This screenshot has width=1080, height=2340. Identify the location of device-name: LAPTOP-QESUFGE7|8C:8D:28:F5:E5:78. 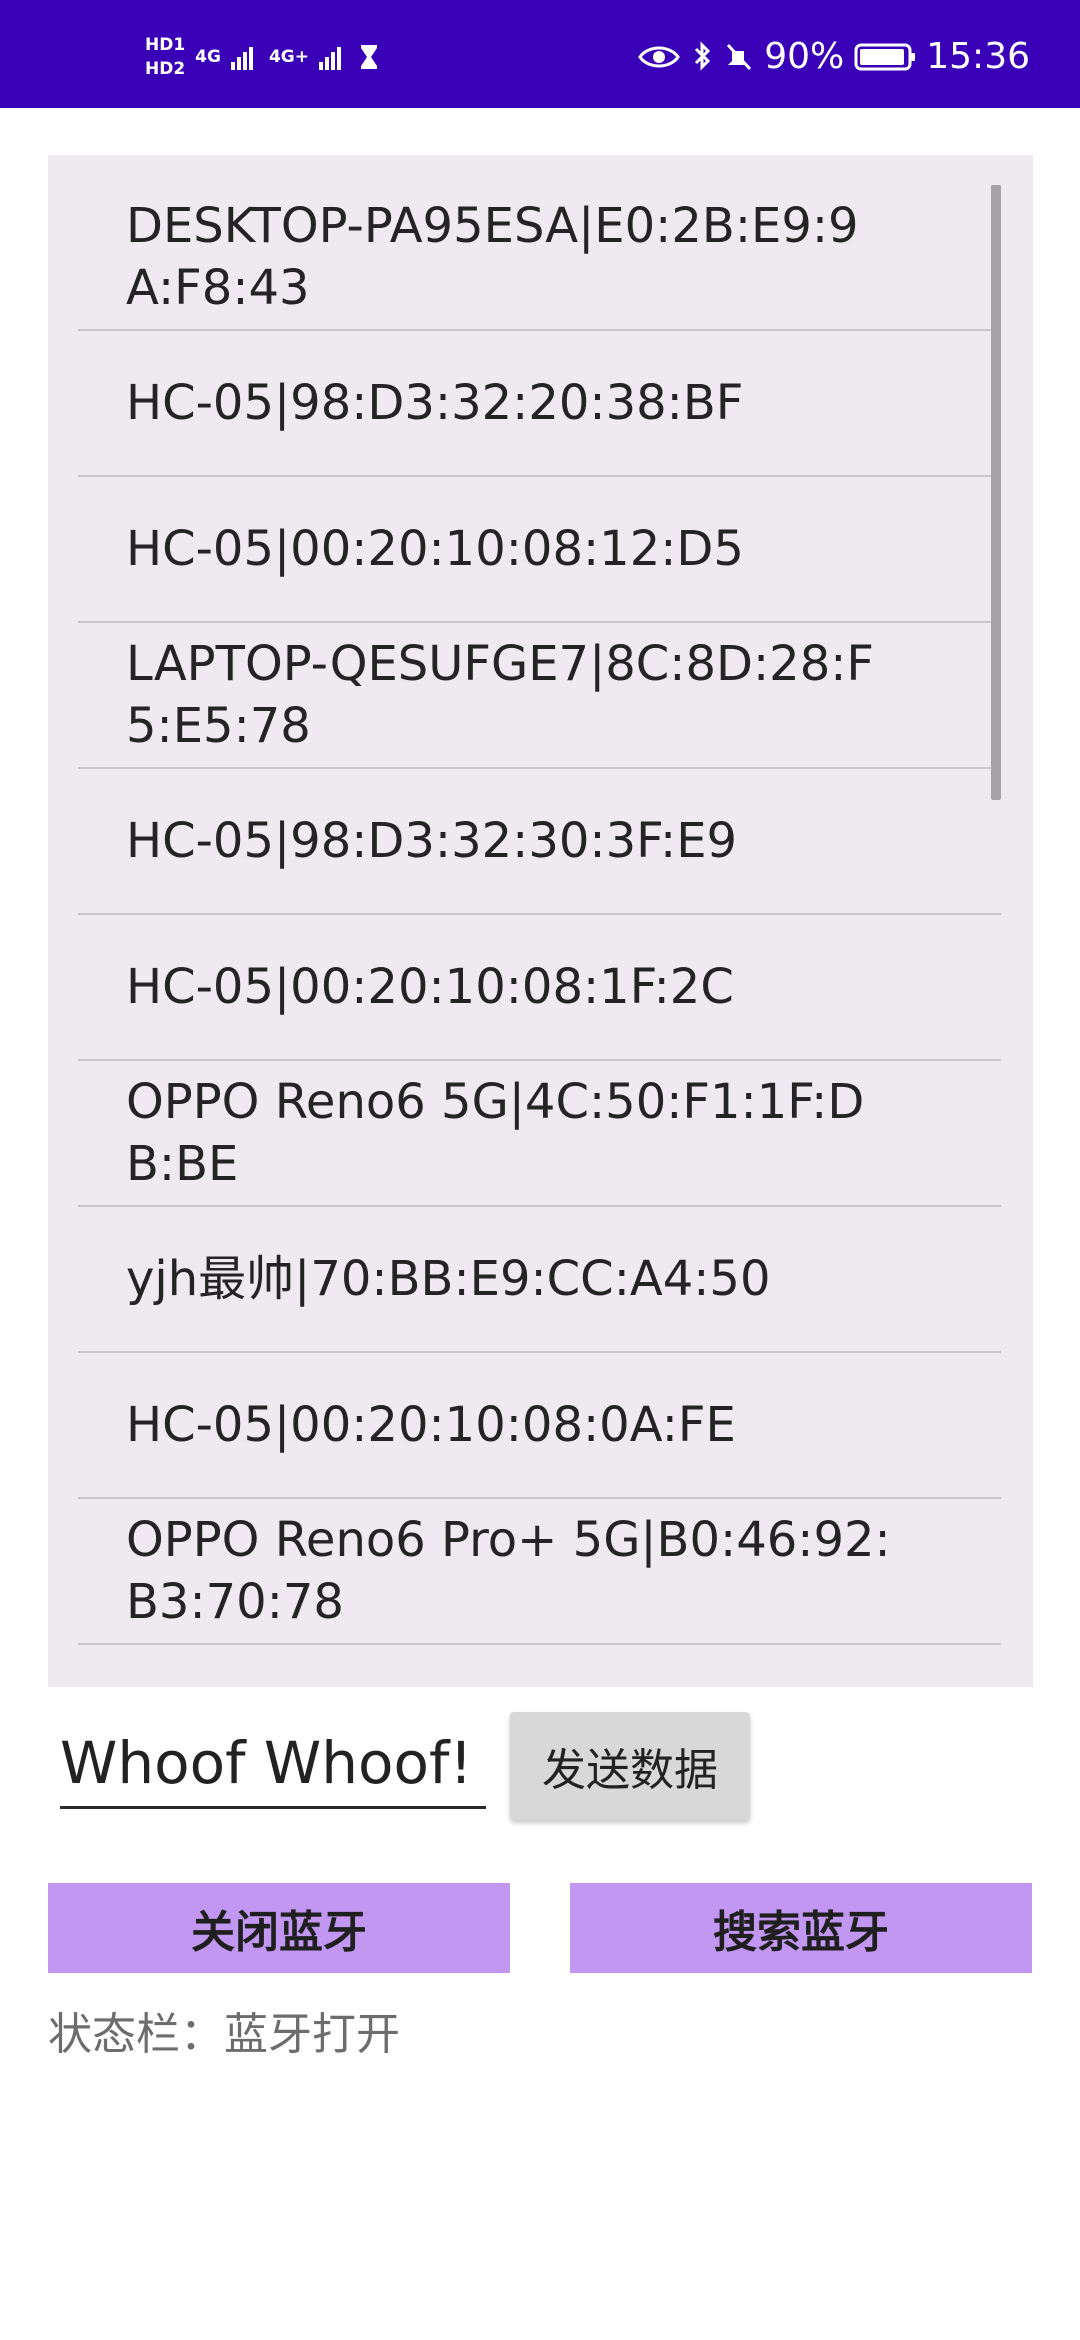
(500, 695).